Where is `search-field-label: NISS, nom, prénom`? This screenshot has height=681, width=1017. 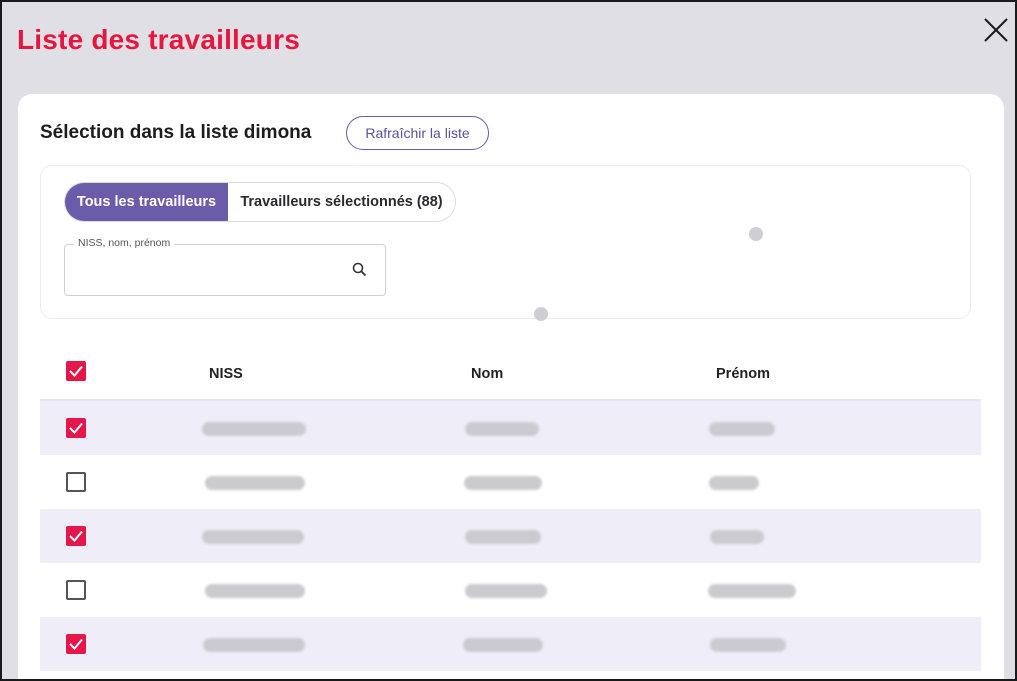
search-field-label: NISS, nom, prénom is located at coordinates (124, 243).